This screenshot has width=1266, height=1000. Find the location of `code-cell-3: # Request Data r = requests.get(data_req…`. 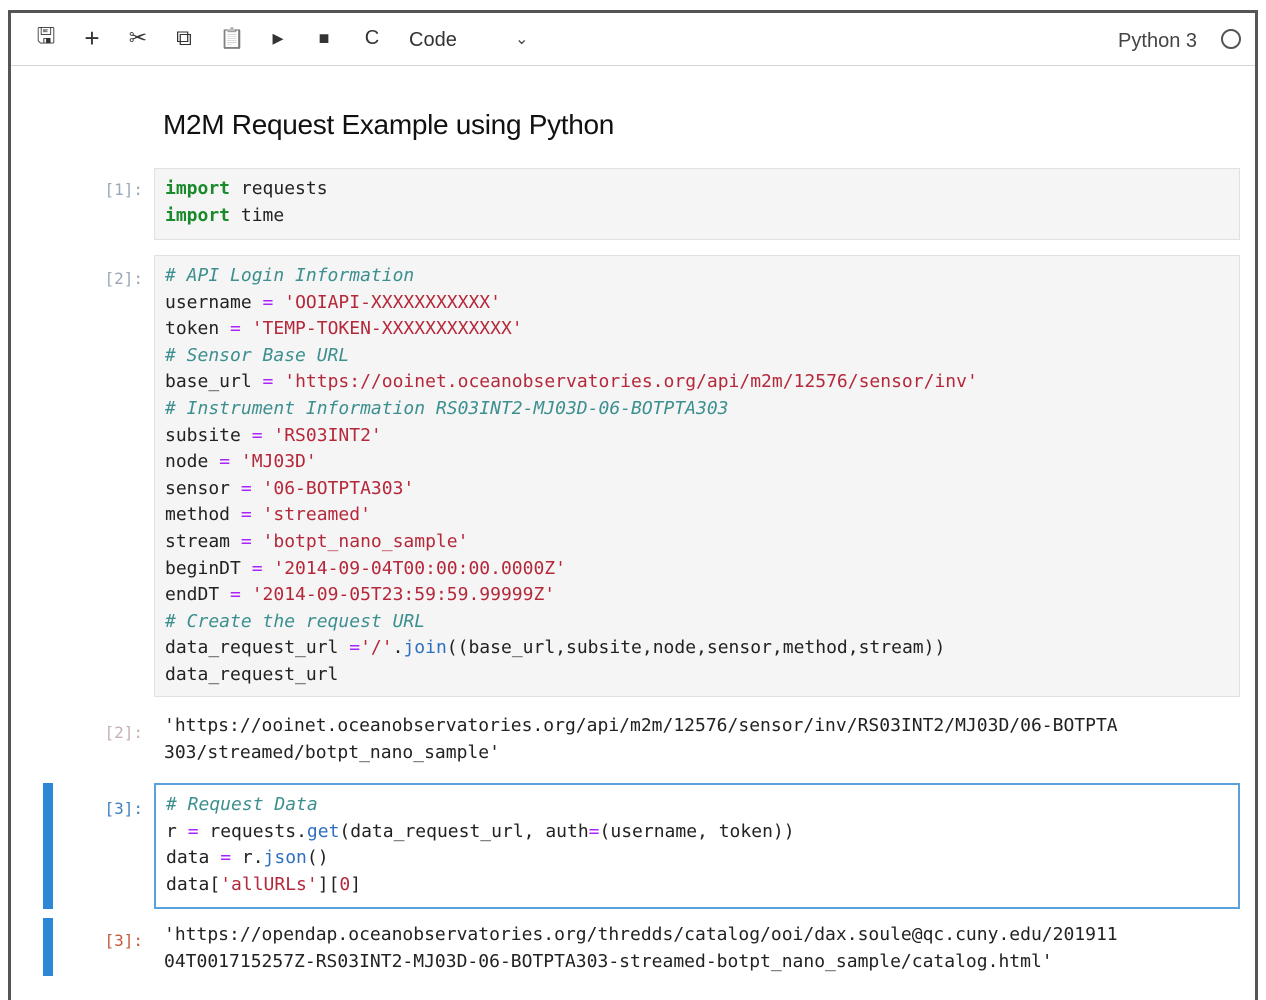

code-cell-3: # Request Data r = requests.get(data_req… is located at coordinates (697, 846).